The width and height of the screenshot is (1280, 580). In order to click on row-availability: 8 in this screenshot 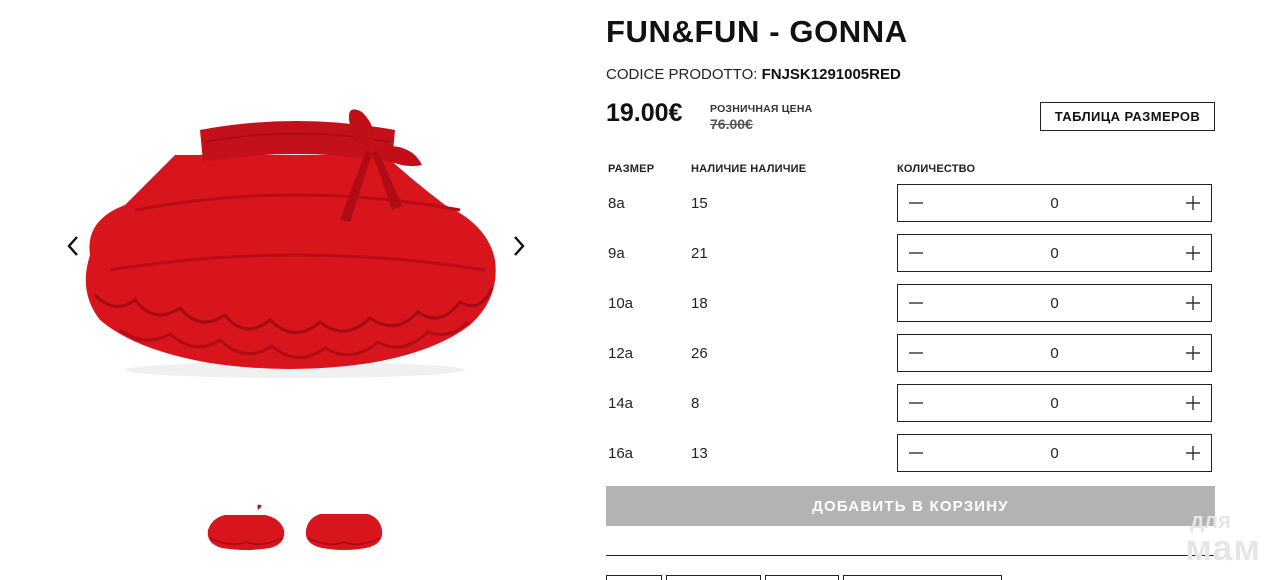, I will do `click(695, 403)`.